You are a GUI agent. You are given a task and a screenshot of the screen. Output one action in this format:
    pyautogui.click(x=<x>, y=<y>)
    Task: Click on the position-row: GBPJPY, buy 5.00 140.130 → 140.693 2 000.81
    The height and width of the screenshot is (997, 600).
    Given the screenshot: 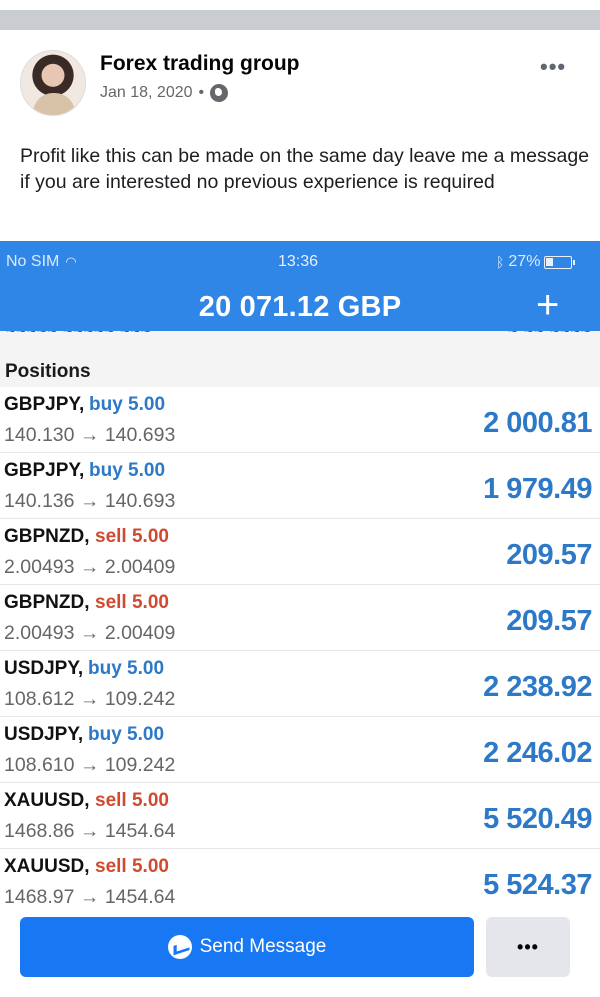 What is the action you would take?
    pyautogui.click(x=300, y=420)
    